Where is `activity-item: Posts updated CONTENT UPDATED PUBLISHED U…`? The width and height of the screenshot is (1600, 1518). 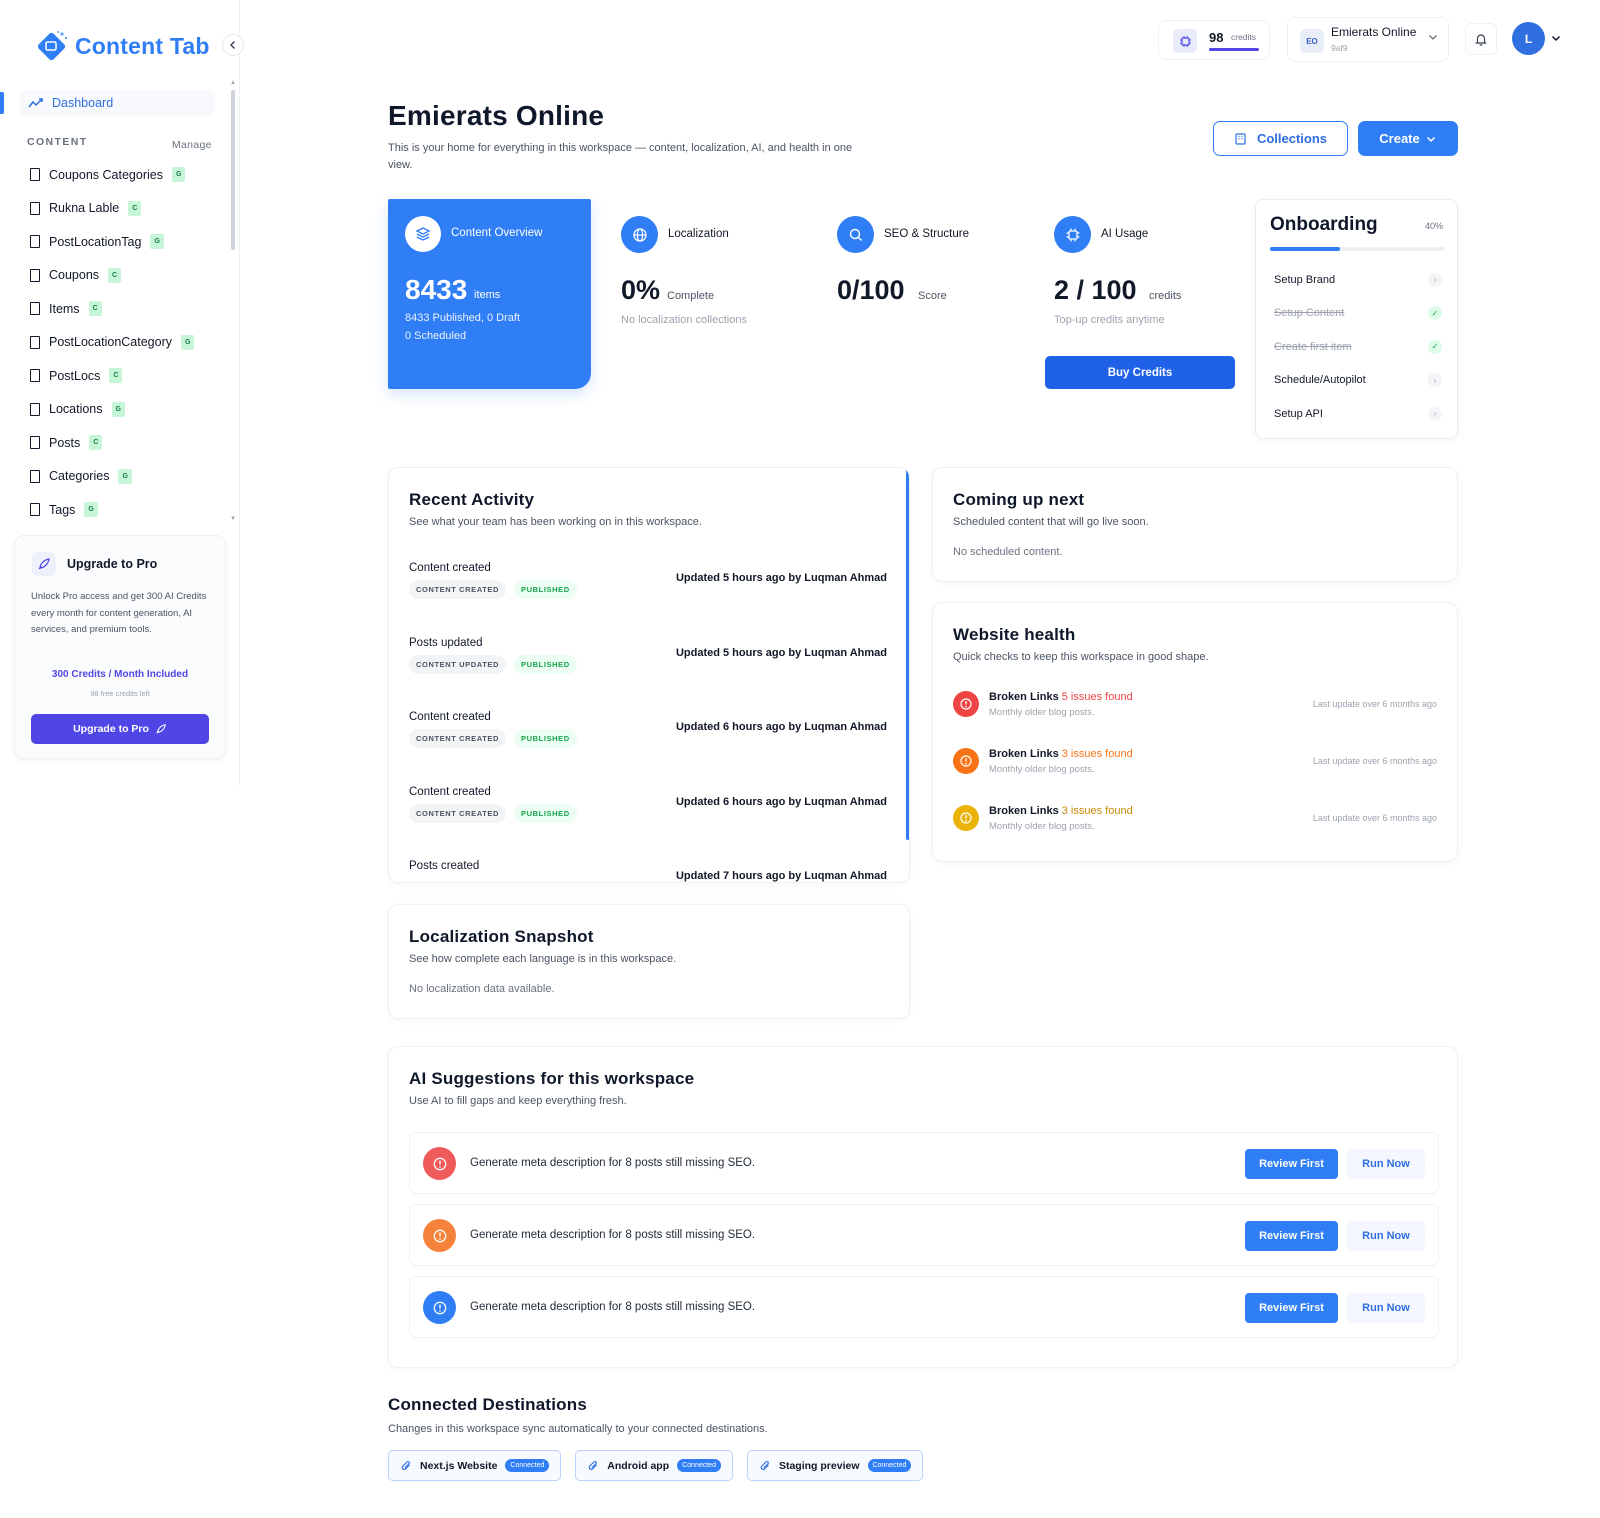 activity-item: Posts updated CONTENT UPDATED PUBLISHED U… is located at coordinates (648, 674).